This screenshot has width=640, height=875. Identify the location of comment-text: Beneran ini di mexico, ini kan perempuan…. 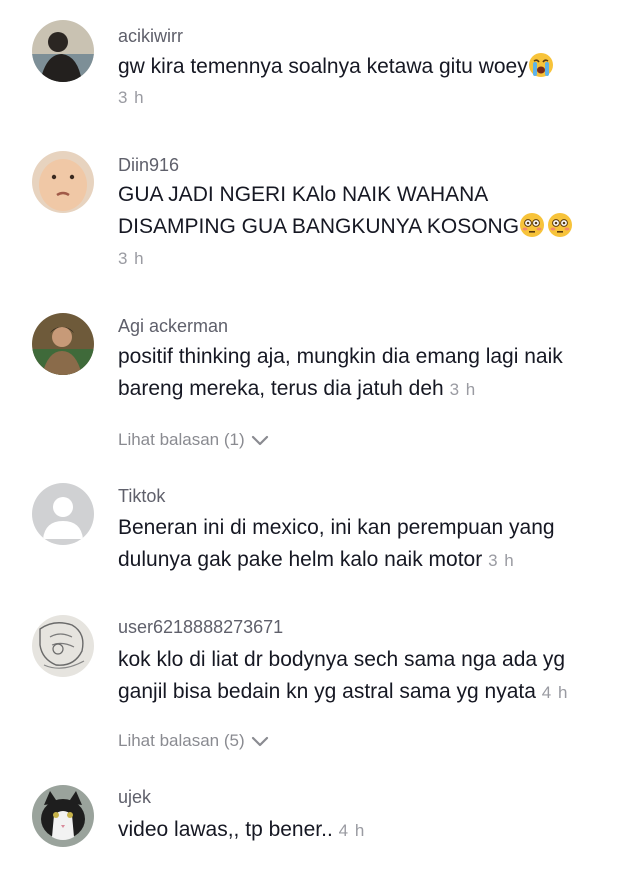
(370, 544).